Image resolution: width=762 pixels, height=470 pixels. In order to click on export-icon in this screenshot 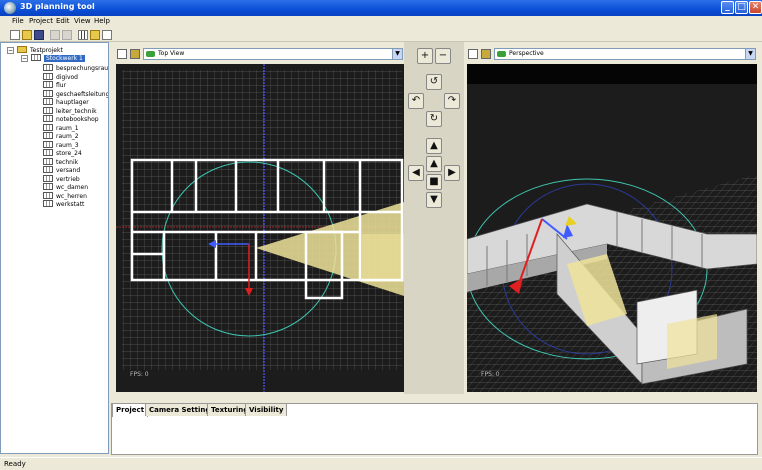, I will do `click(107, 35)`.